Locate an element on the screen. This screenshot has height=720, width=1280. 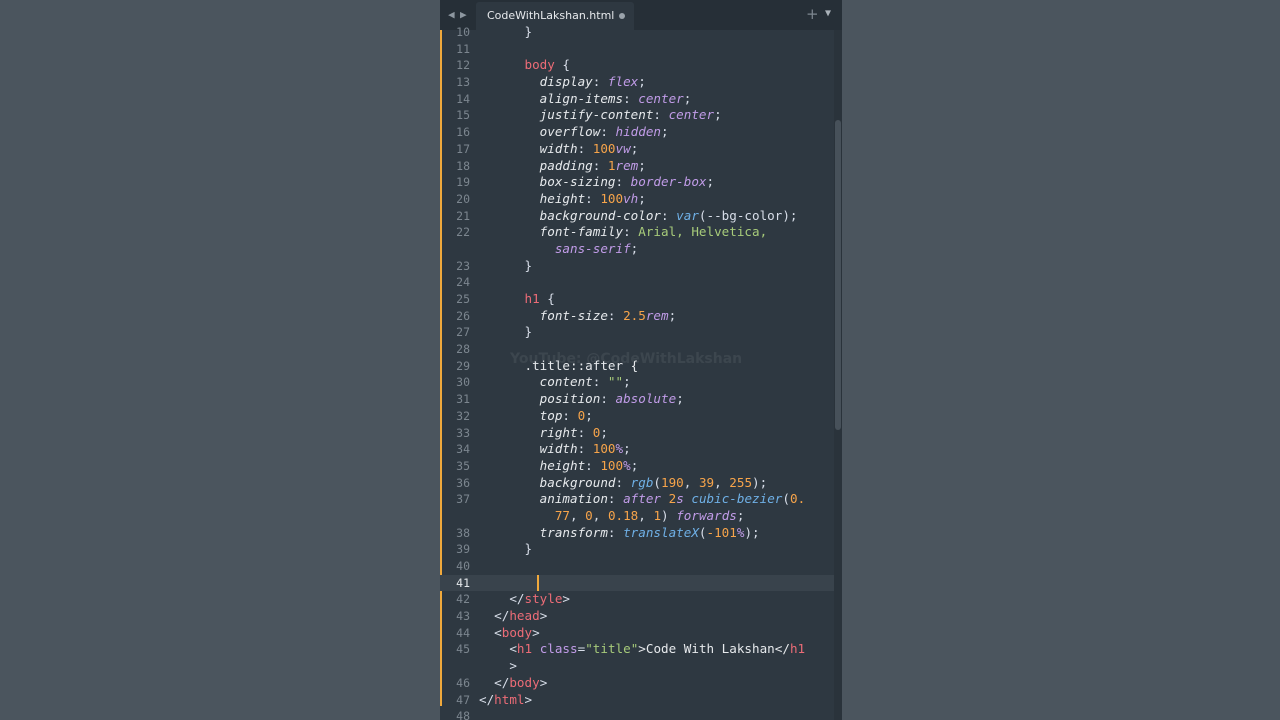
code-token: < is located at coordinates (490, 632).